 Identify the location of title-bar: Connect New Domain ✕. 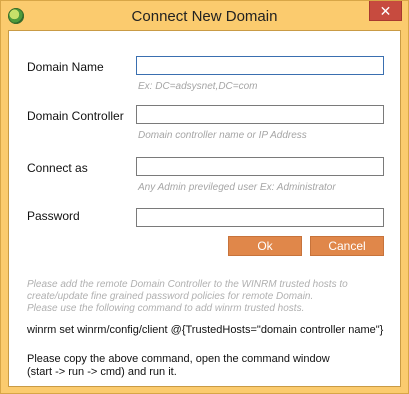
(204, 15).